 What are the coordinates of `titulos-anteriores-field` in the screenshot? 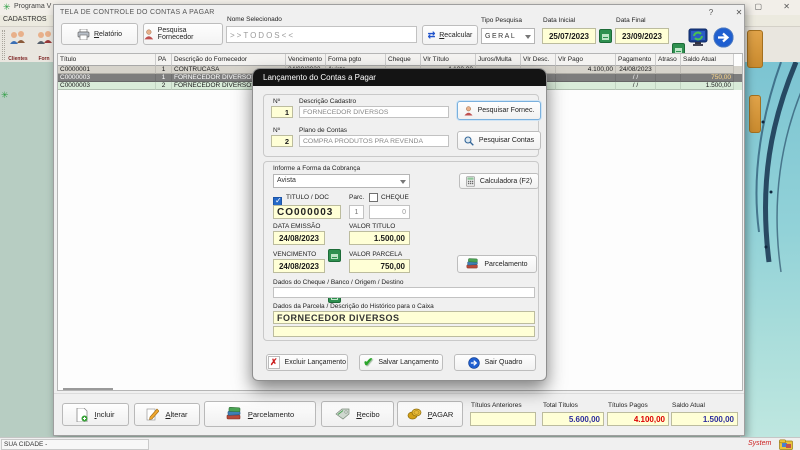 It's located at (503, 419).